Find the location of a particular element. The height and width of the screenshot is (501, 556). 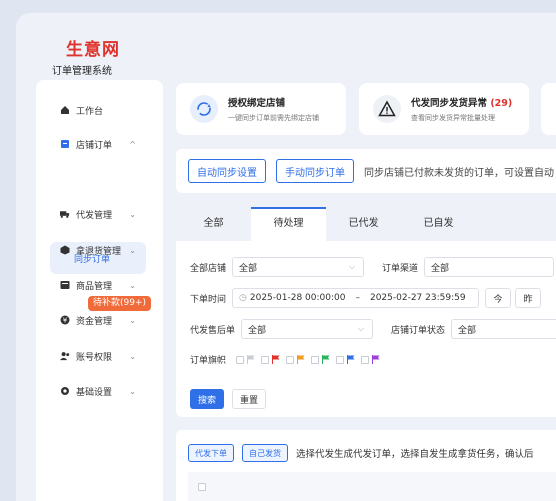

tab-self-shipped: 已自发 is located at coordinates (438, 224).